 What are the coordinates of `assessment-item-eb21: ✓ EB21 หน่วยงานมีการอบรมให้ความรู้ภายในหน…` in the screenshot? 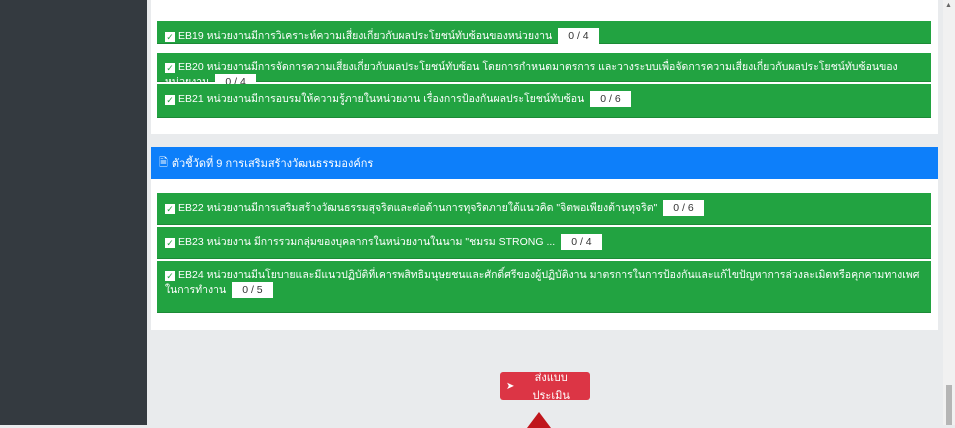 It's located at (544, 101).